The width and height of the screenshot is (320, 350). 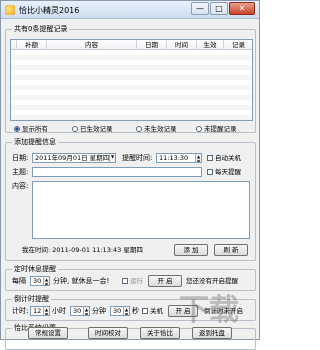 I want to click on column-header: 日期, so click(x=152, y=45).